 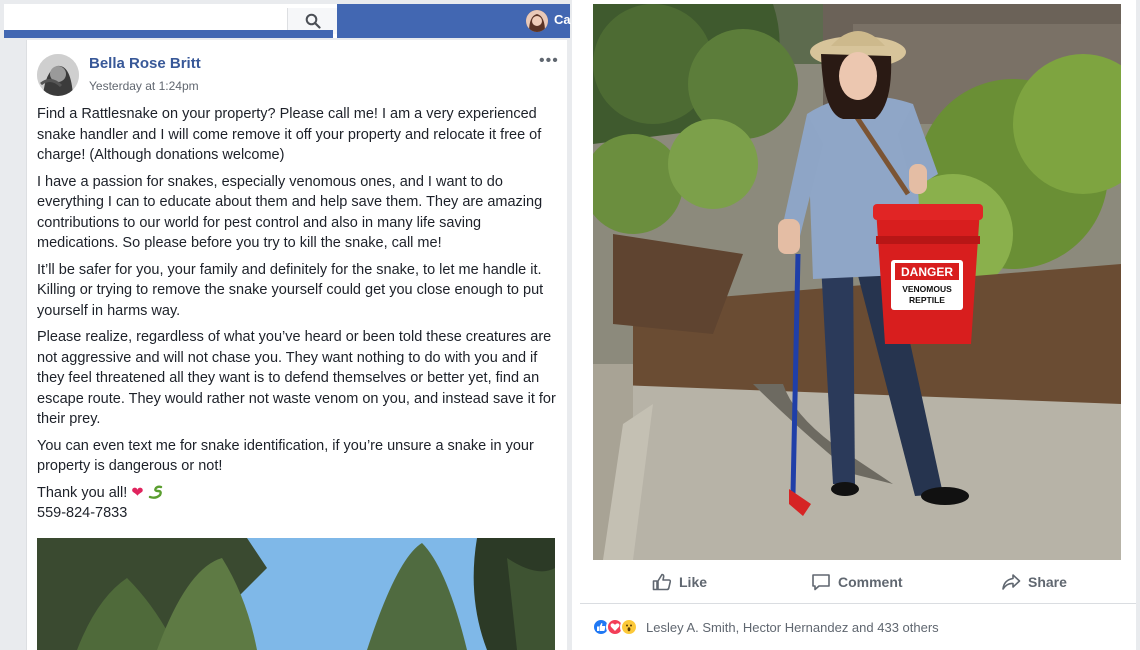 What do you see at coordinates (615, 627) in the screenshot?
I see `reaction-icons` at bounding box center [615, 627].